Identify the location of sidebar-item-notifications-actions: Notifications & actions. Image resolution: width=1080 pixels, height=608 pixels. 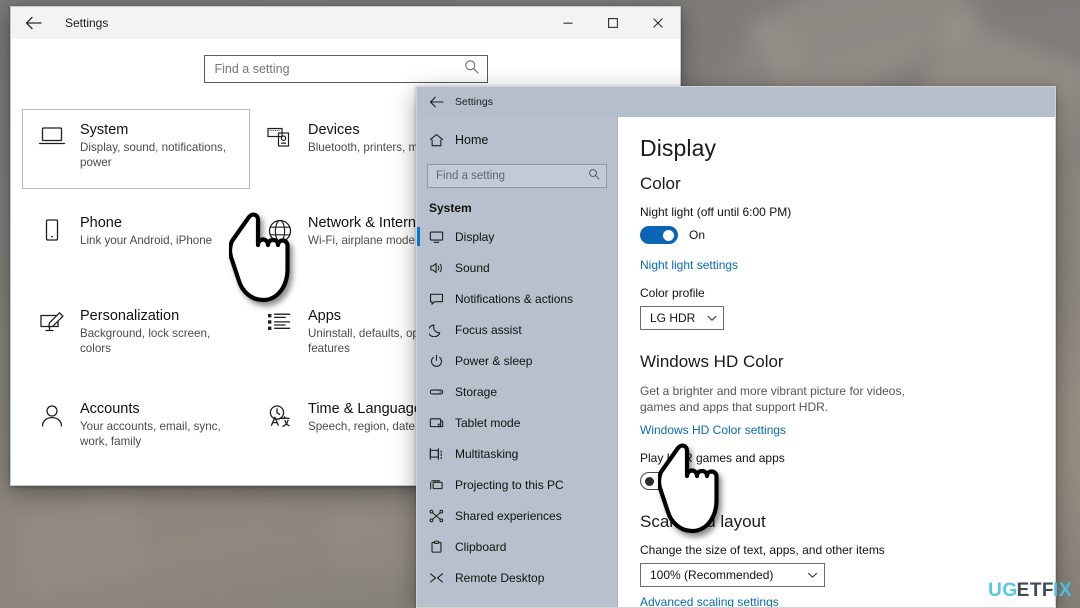
(517, 298).